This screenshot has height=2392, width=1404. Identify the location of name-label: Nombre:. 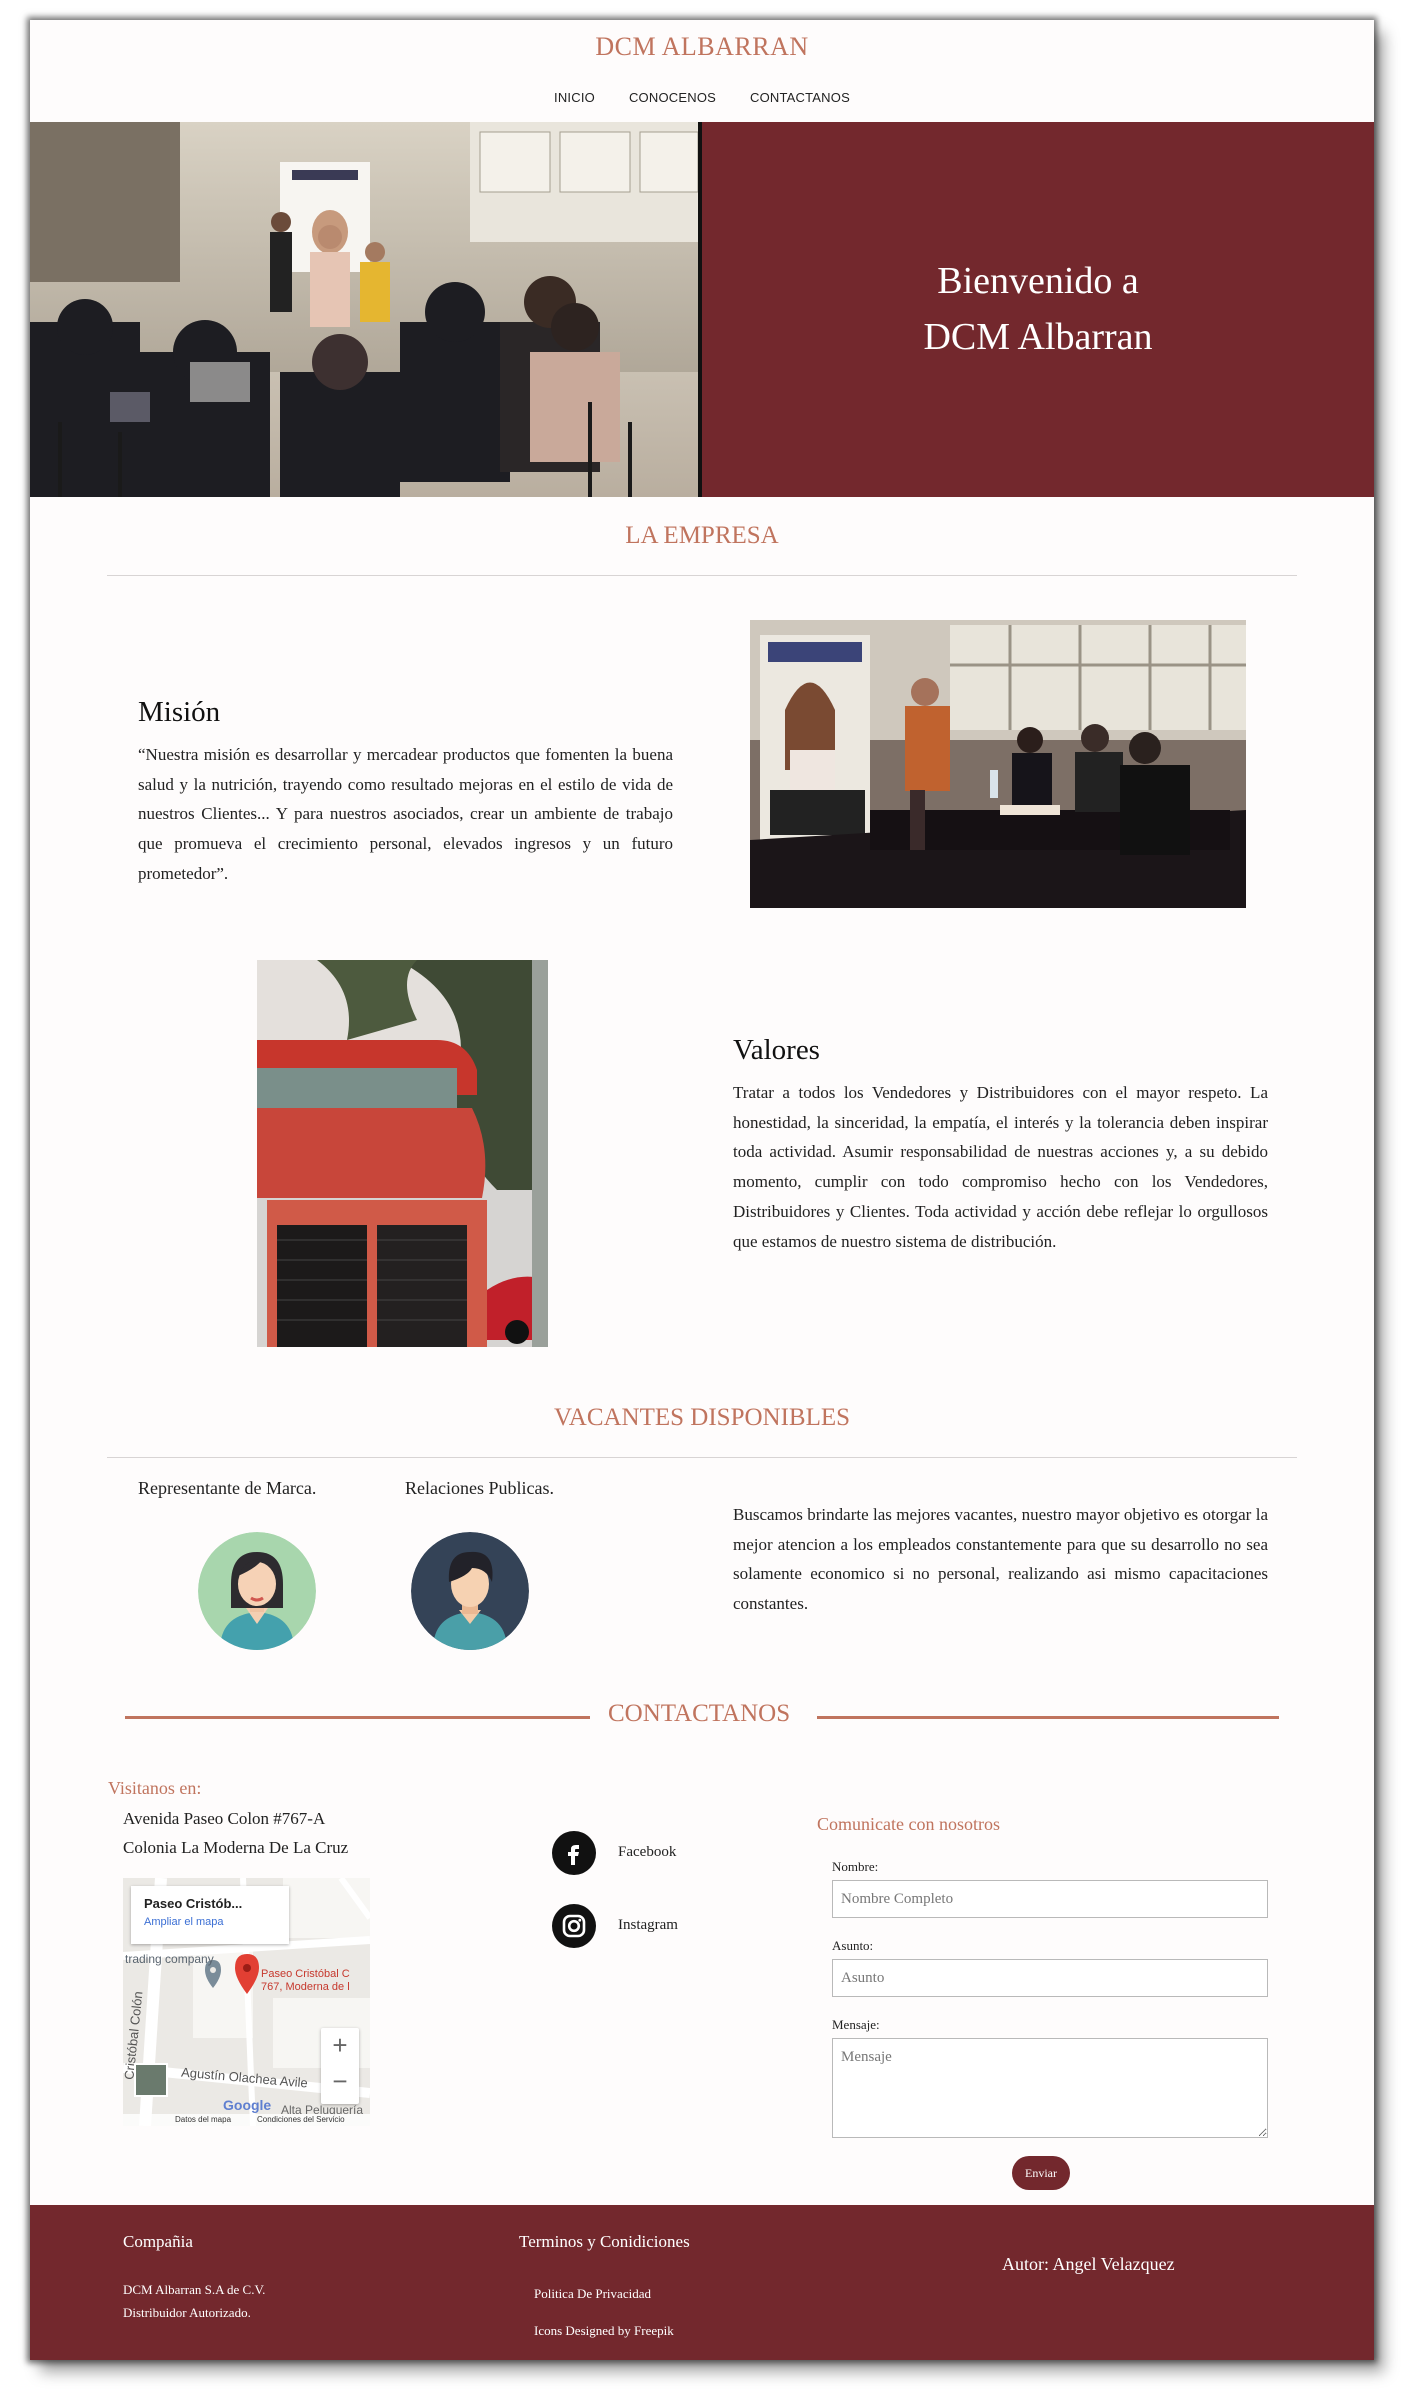
(855, 1866).